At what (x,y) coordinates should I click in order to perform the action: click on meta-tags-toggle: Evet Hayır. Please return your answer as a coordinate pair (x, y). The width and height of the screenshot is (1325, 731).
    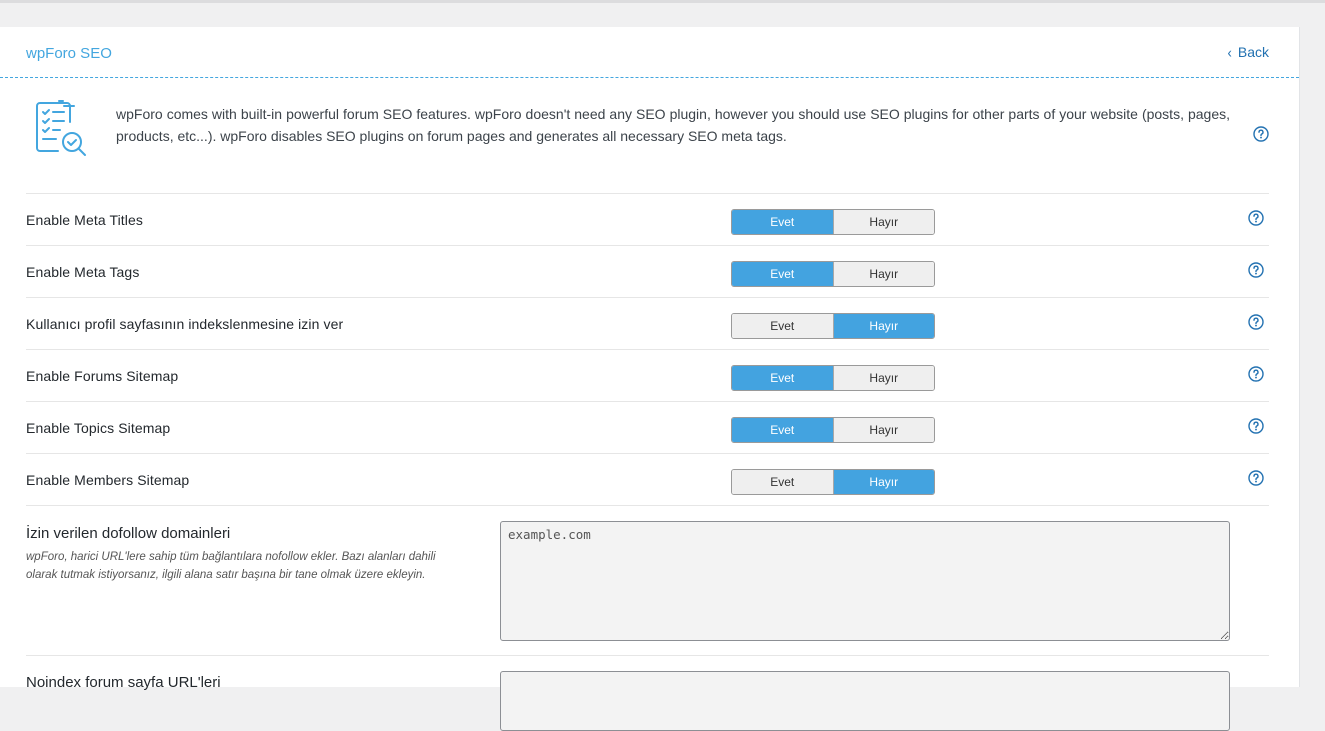
    Looking at the image, I should click on (833, 274).